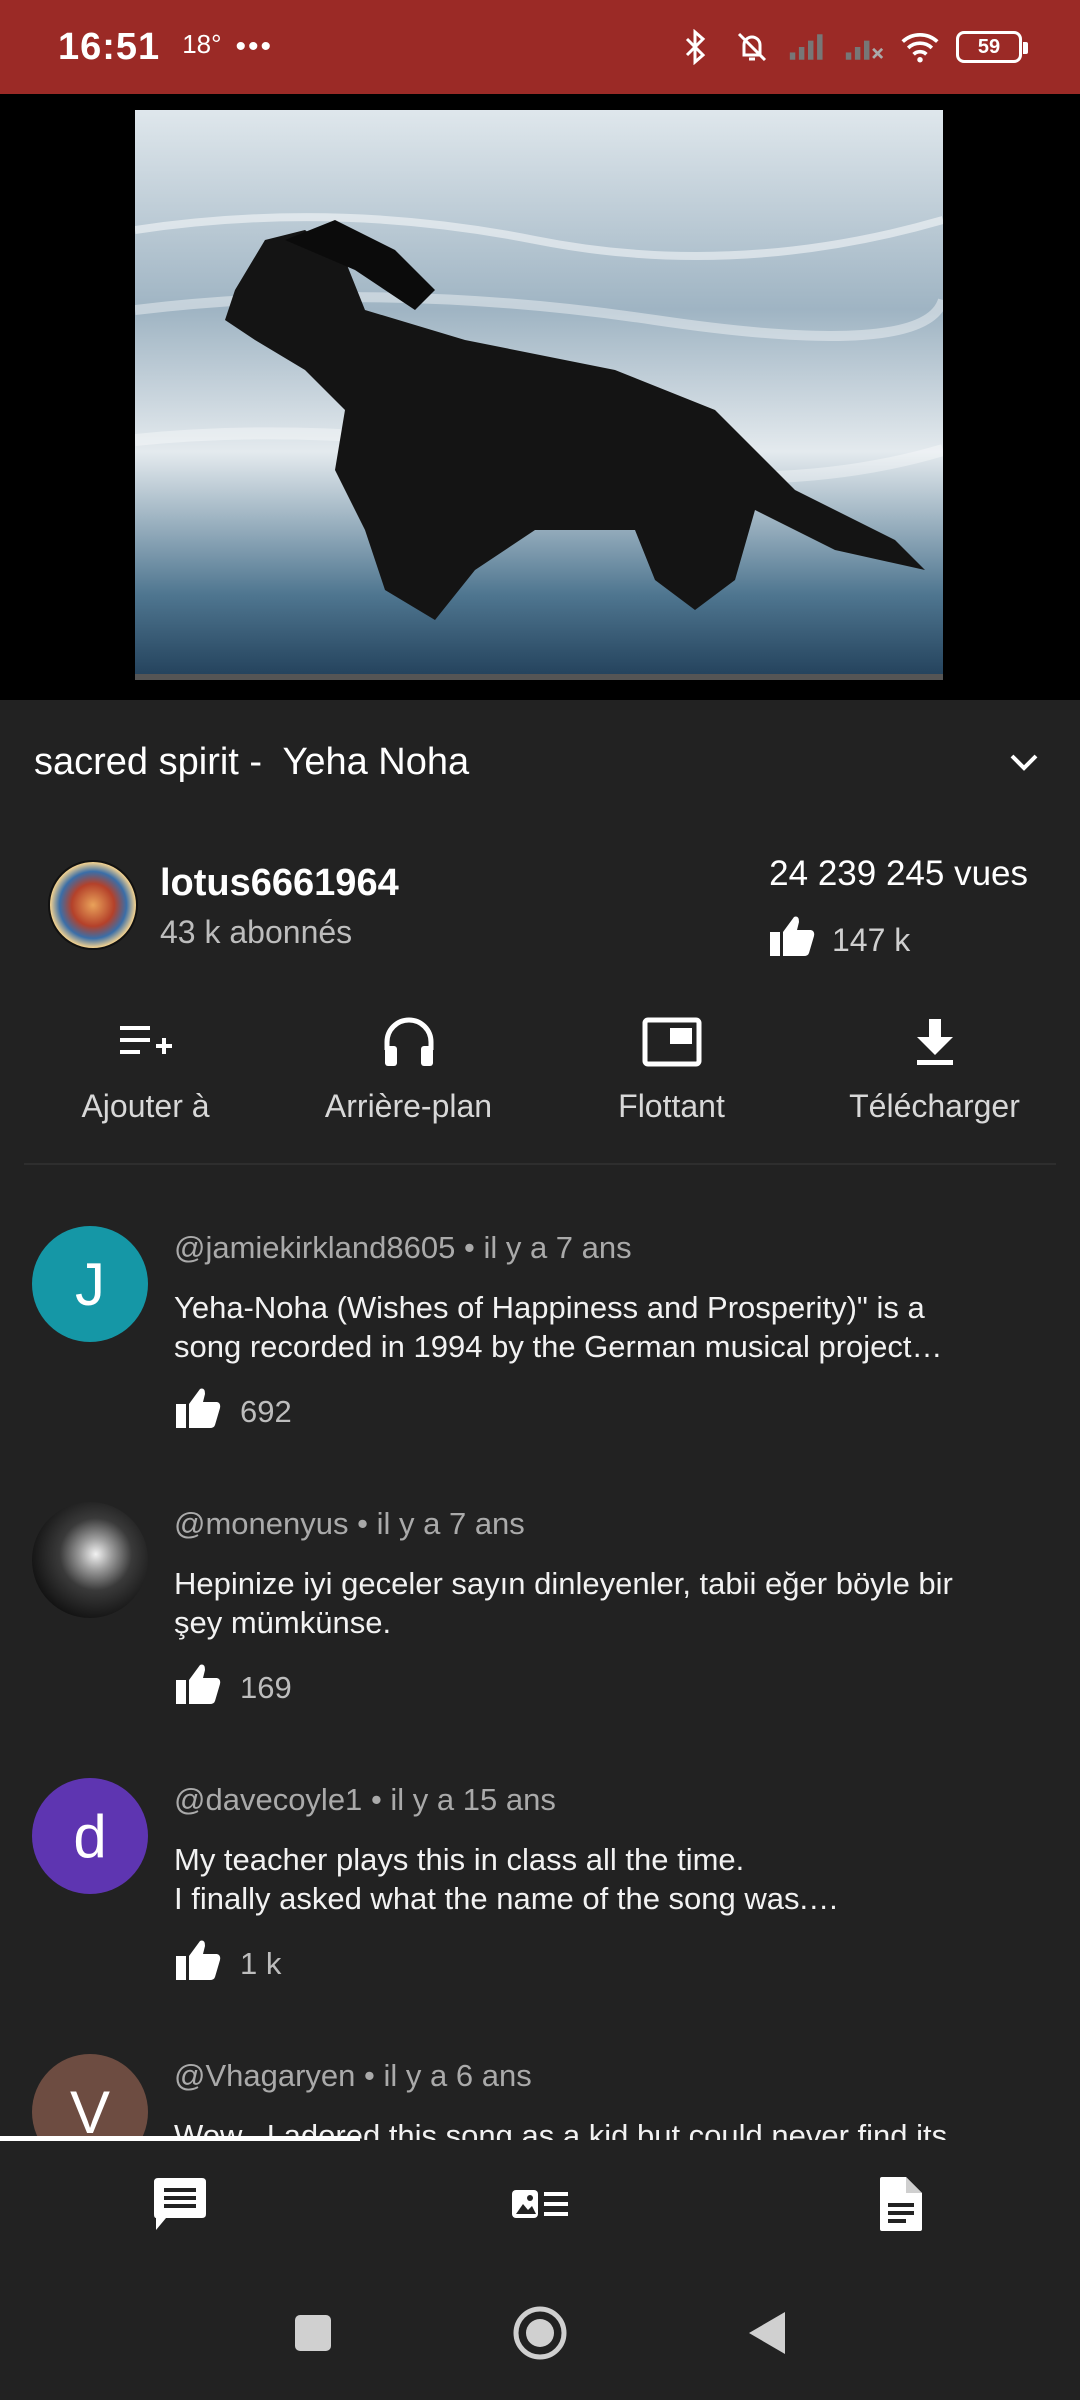 This screenshot has width=1080, height=2400. I want to click on picture-in-picture-icon, so click(672, 1042).